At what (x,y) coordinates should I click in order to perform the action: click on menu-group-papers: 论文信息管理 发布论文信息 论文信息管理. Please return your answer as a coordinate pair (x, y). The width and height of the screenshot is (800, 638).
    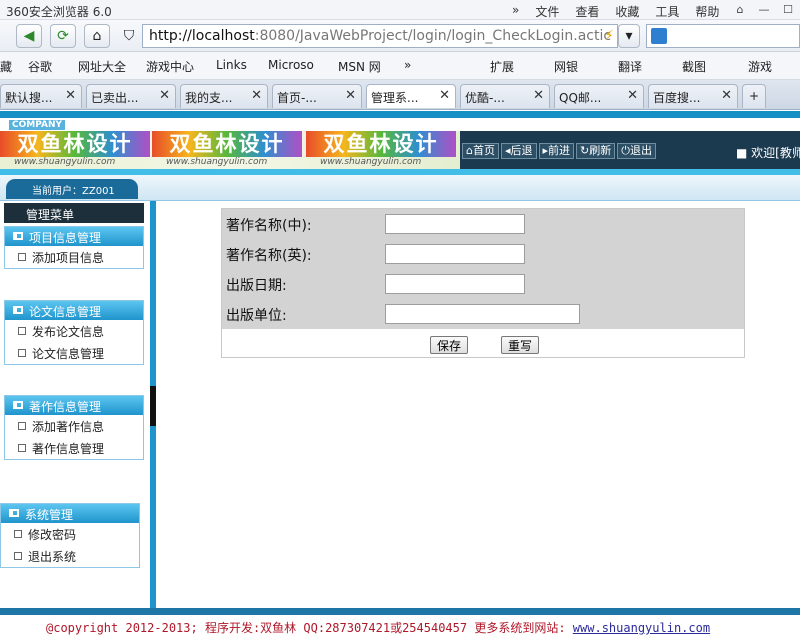
    Looking at the image, I should click on (74, 332).